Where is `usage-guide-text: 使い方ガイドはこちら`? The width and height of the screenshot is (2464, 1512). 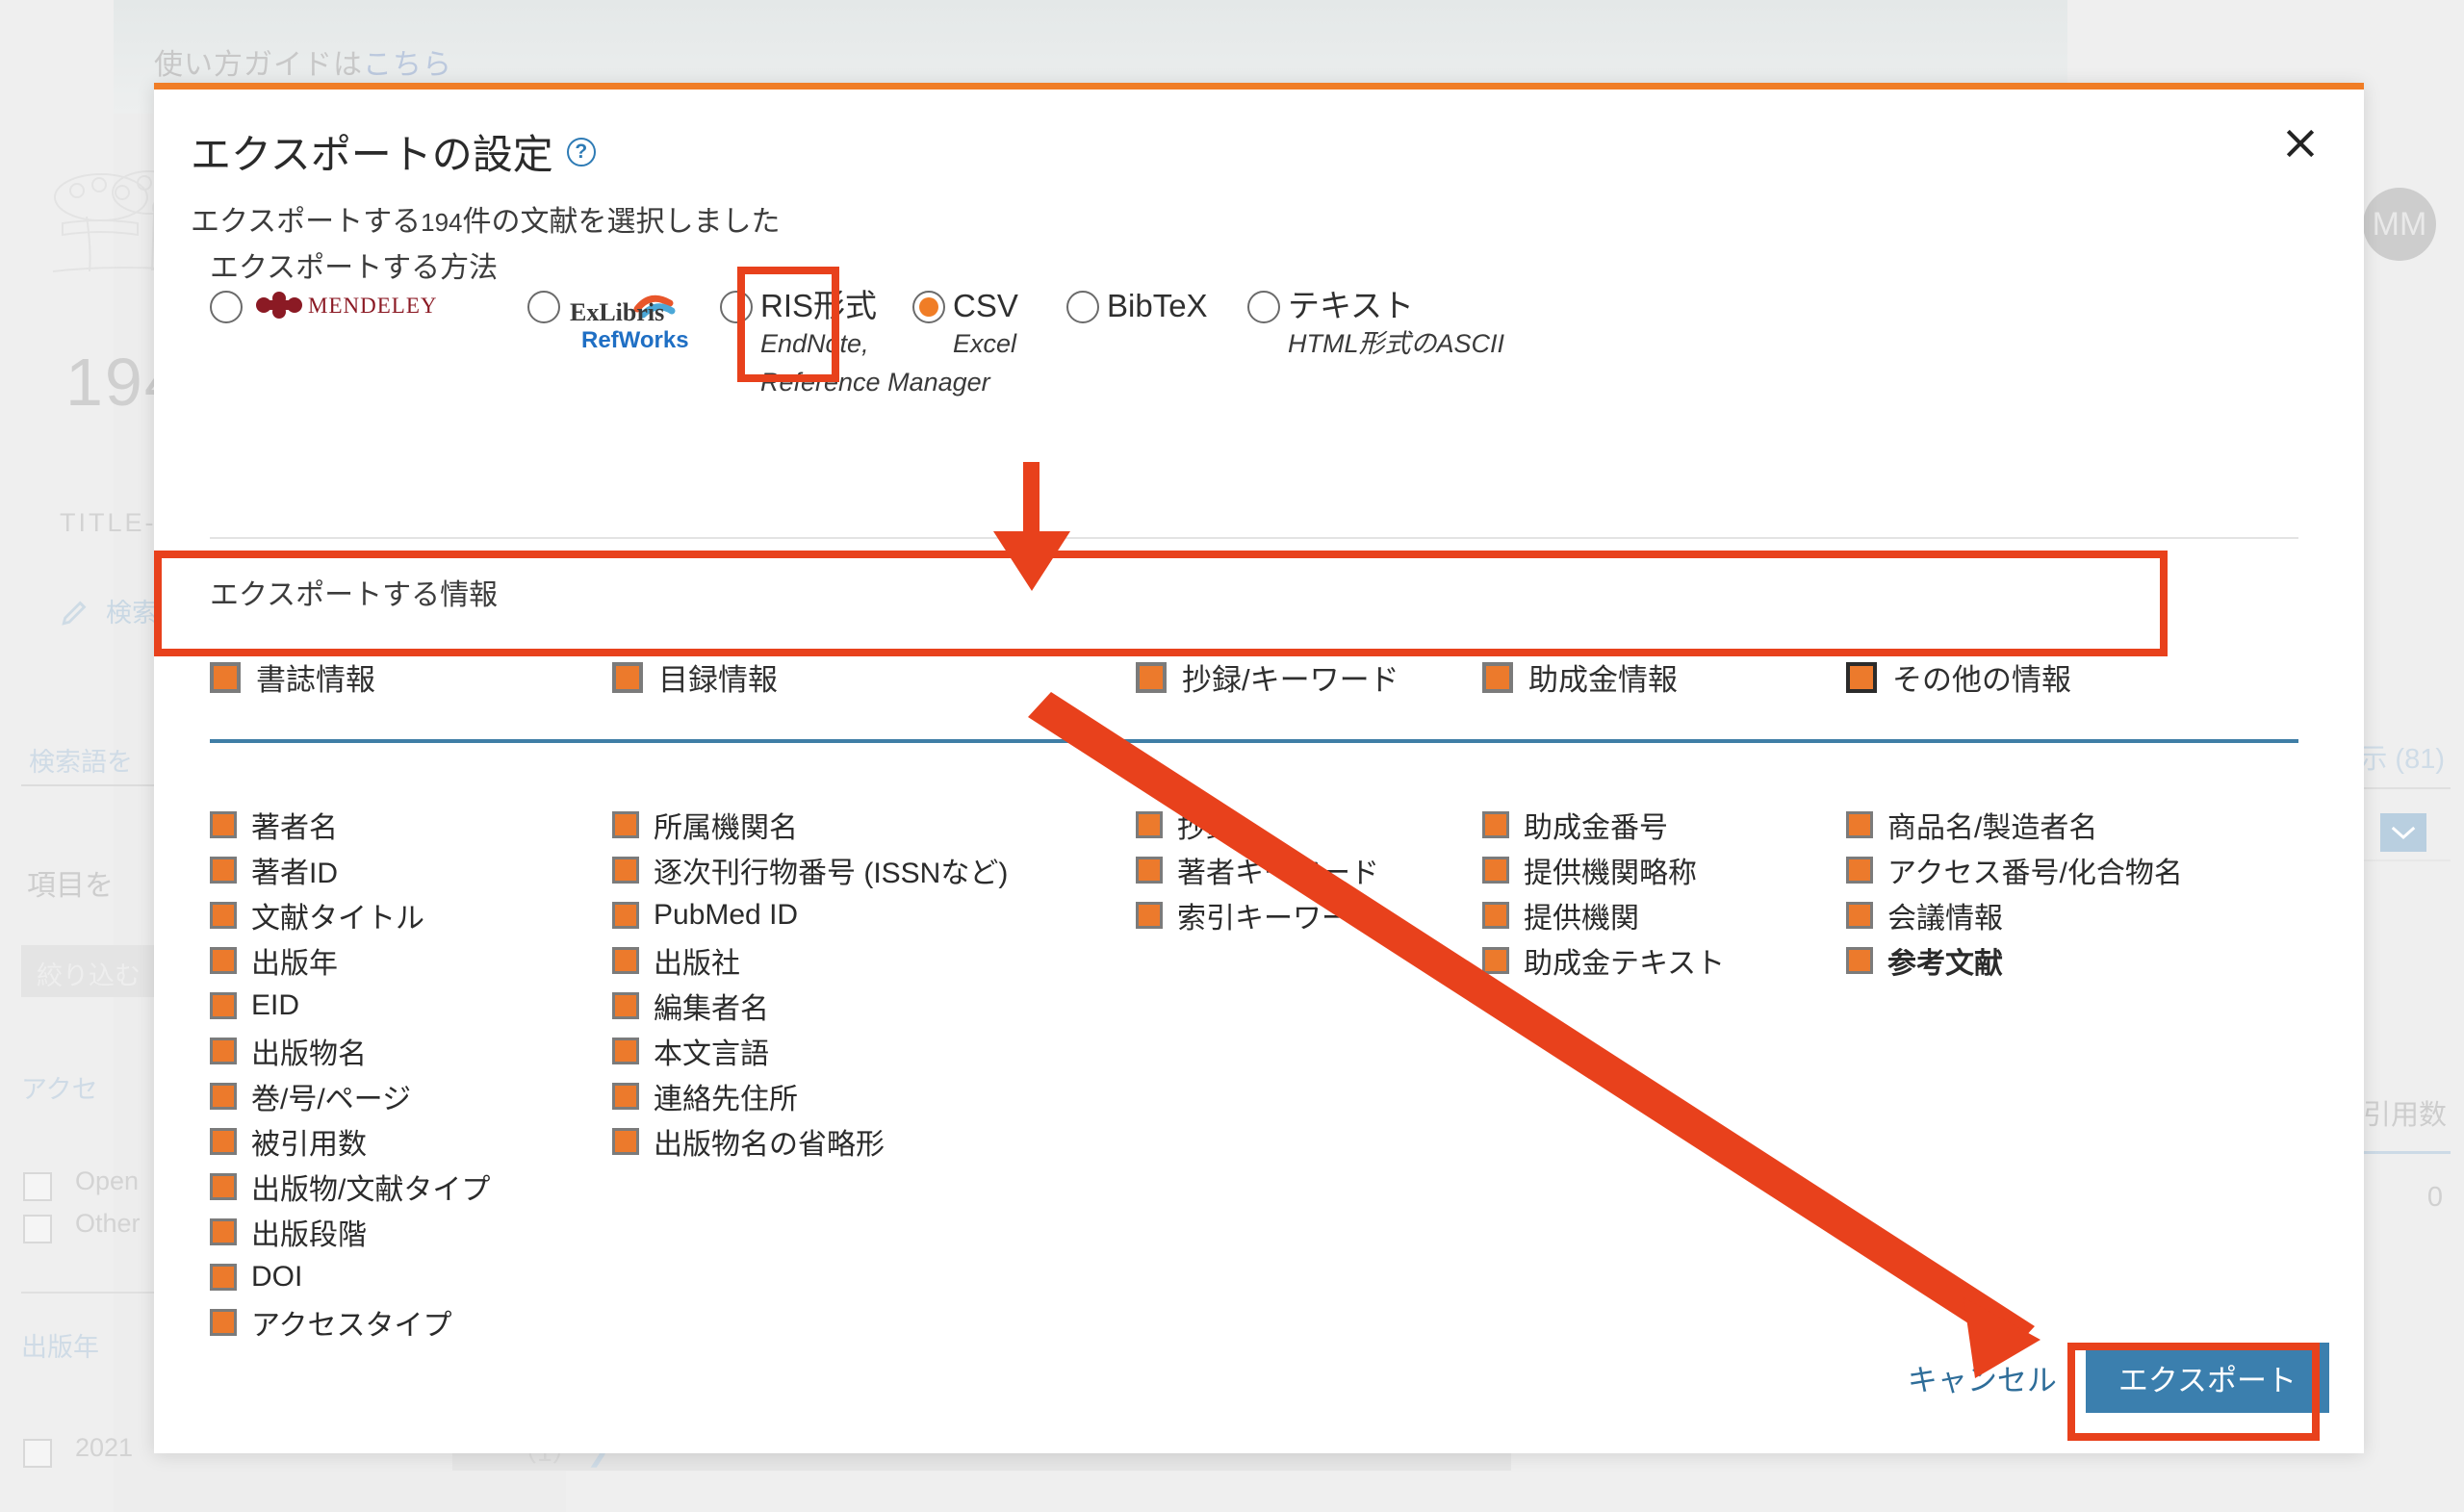
usage-guide-text: 使い方ガイドはこちら is located at coordinates (303, 61).